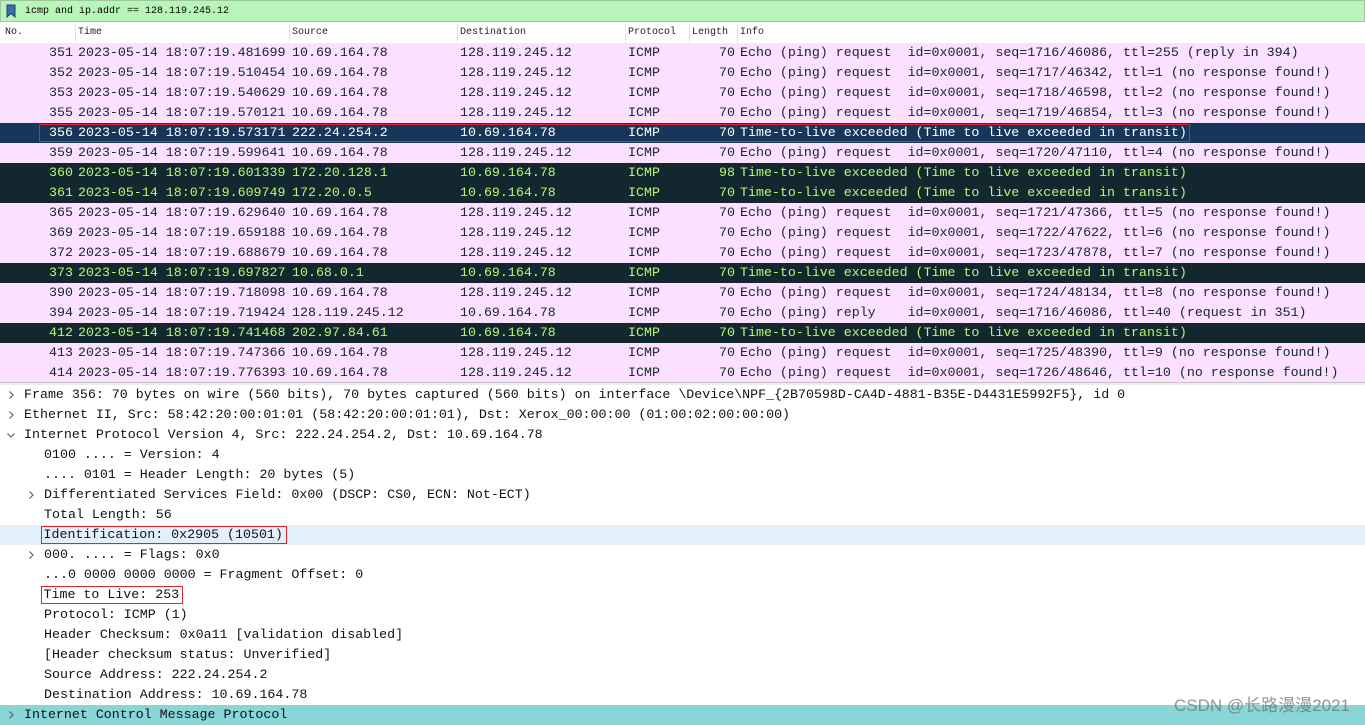 The width and height of the screenshot is (1365, 725). What do you see at coordinates (182, 52) in the screenshot?
I see `packet-time-cell: 2023-05-14 18:07:19.481699` at bounding box center [182, 52].